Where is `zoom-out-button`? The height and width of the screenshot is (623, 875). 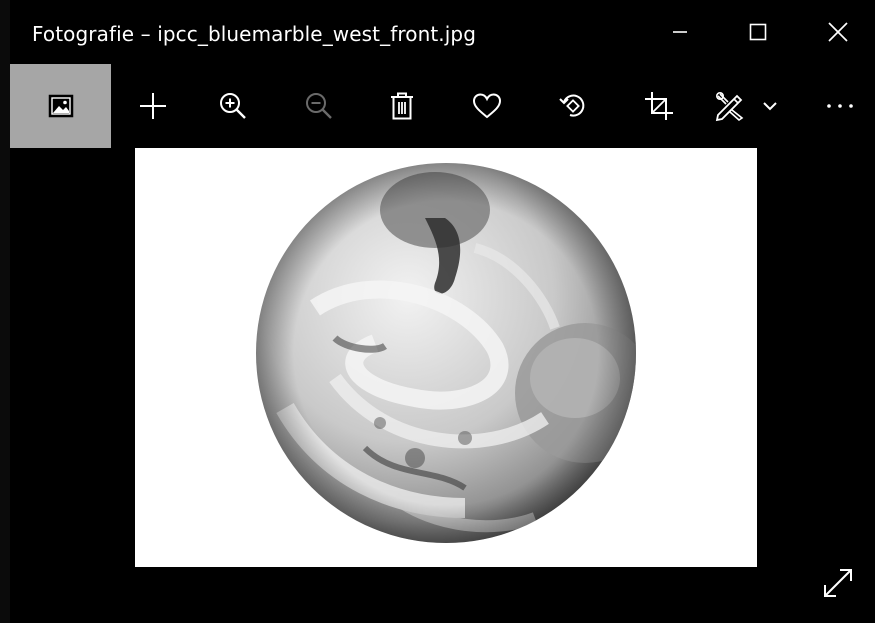
zoom-out-button is located at coordinates (319, 106).